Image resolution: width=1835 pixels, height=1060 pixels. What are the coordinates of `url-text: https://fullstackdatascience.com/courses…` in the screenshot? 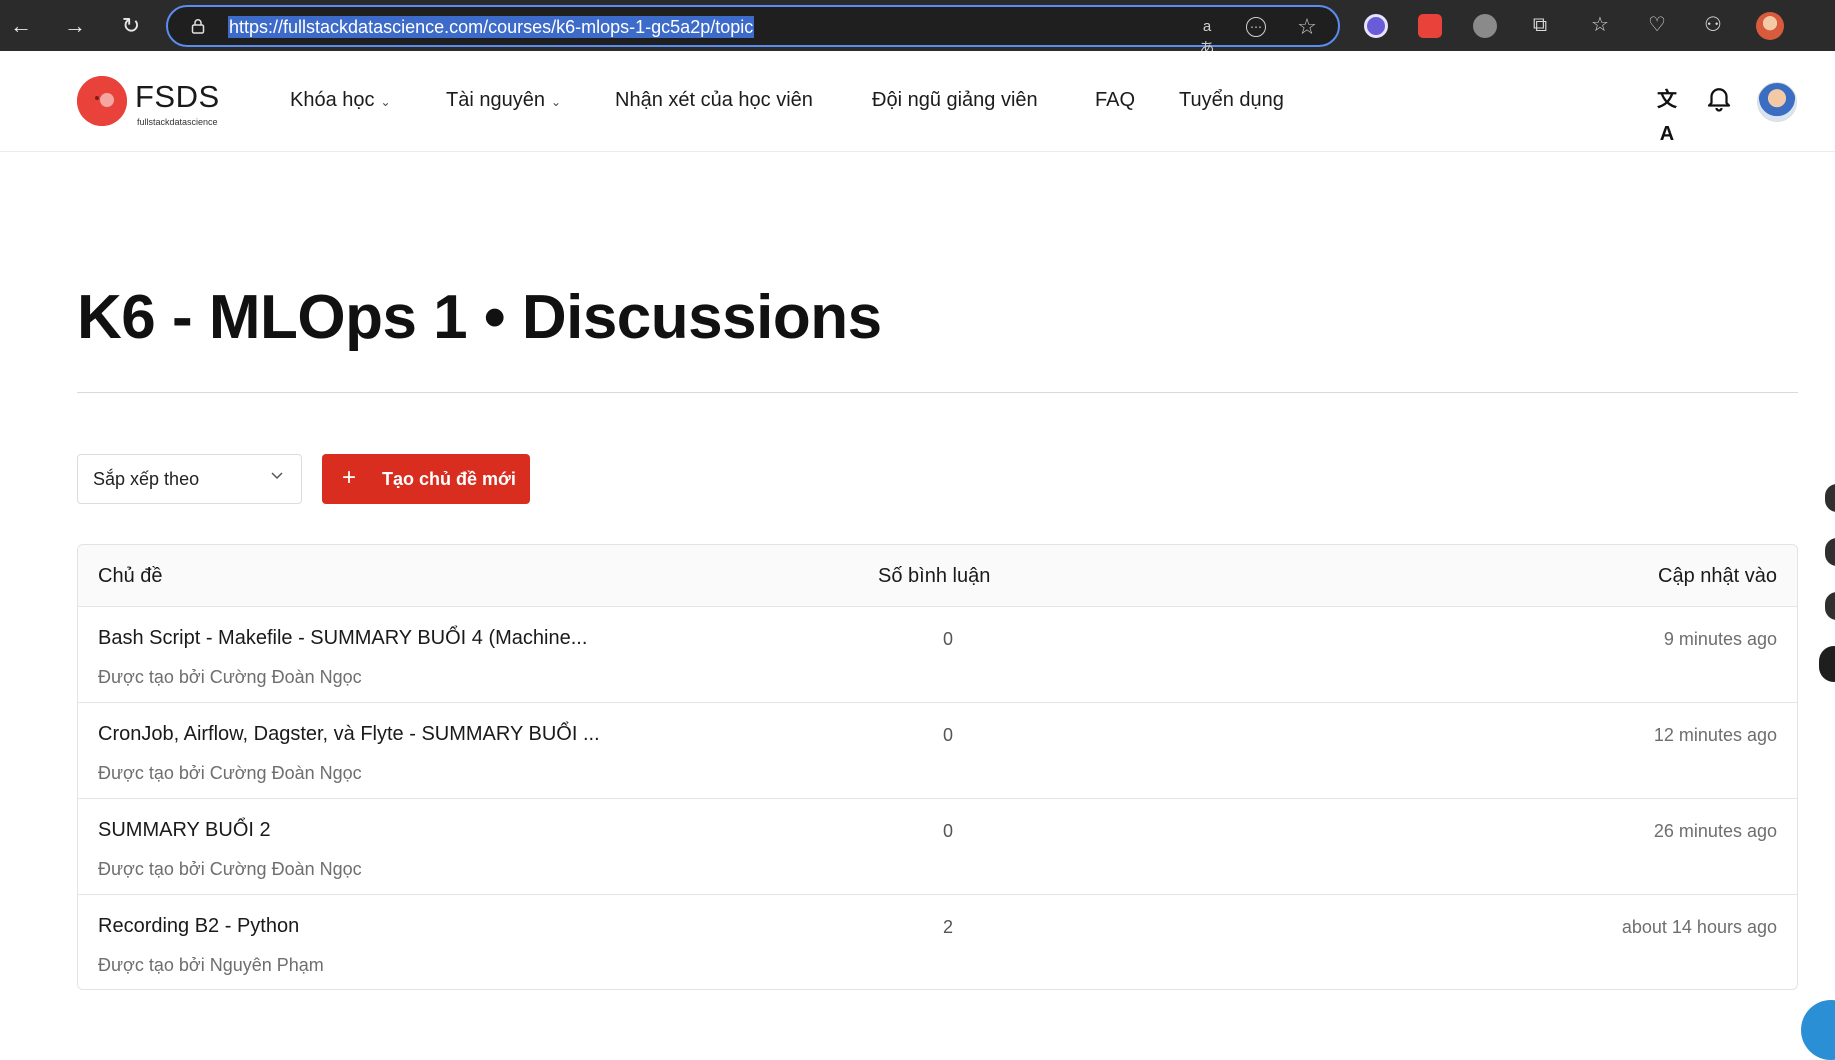 It's located at (491, 27).